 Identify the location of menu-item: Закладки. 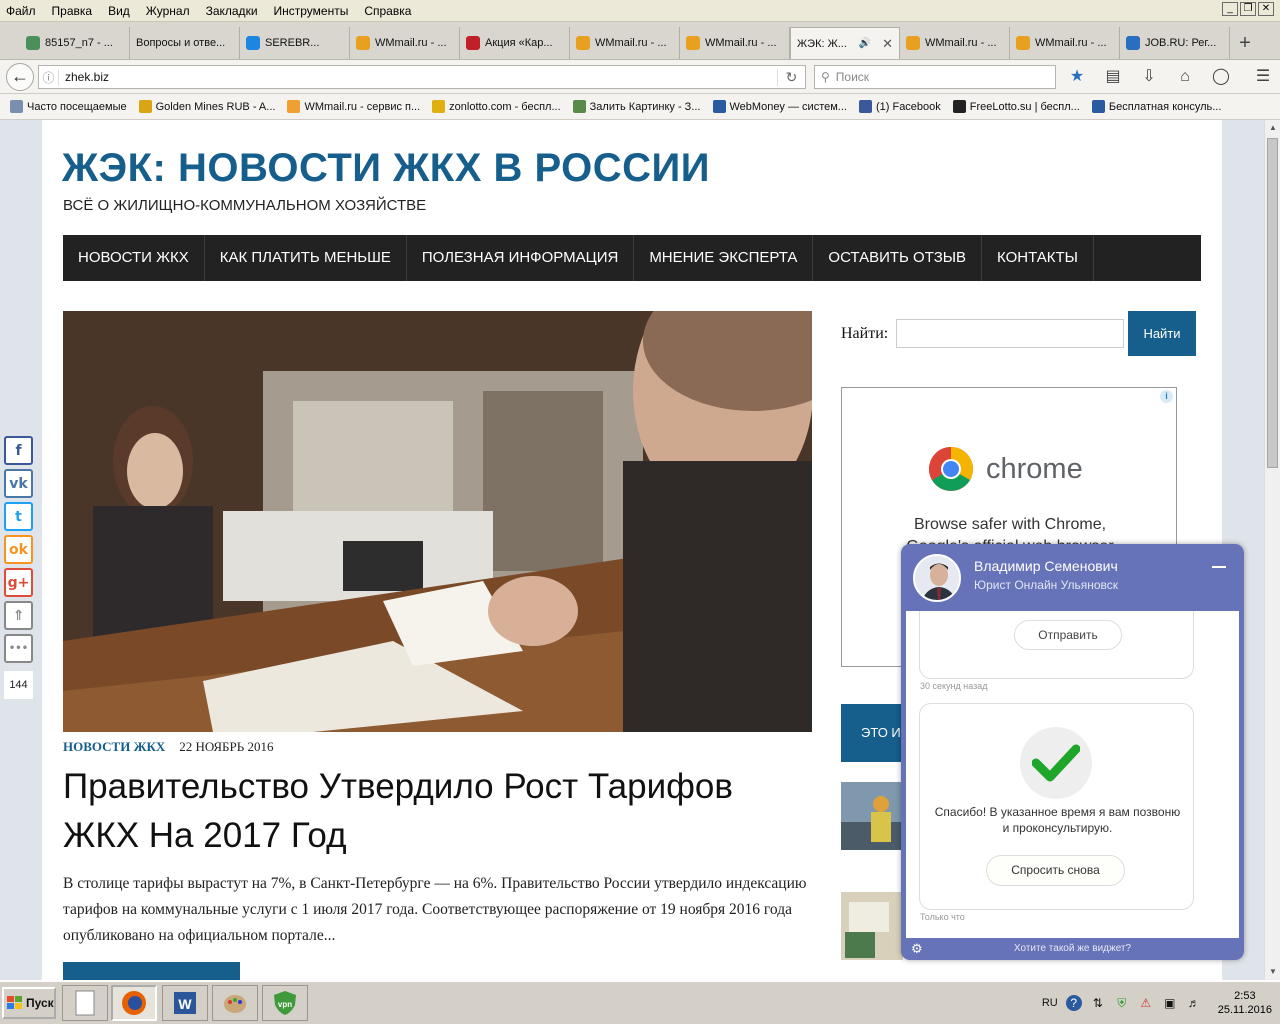
(232, 11).